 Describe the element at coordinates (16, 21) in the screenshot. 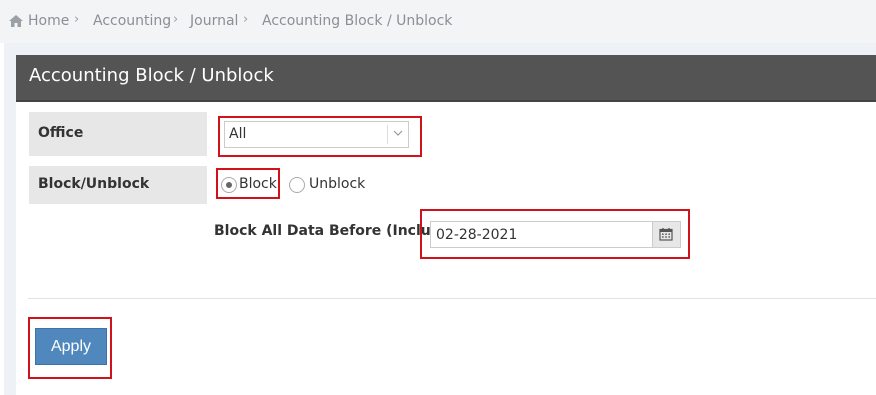

I see `home-icon` at that location.